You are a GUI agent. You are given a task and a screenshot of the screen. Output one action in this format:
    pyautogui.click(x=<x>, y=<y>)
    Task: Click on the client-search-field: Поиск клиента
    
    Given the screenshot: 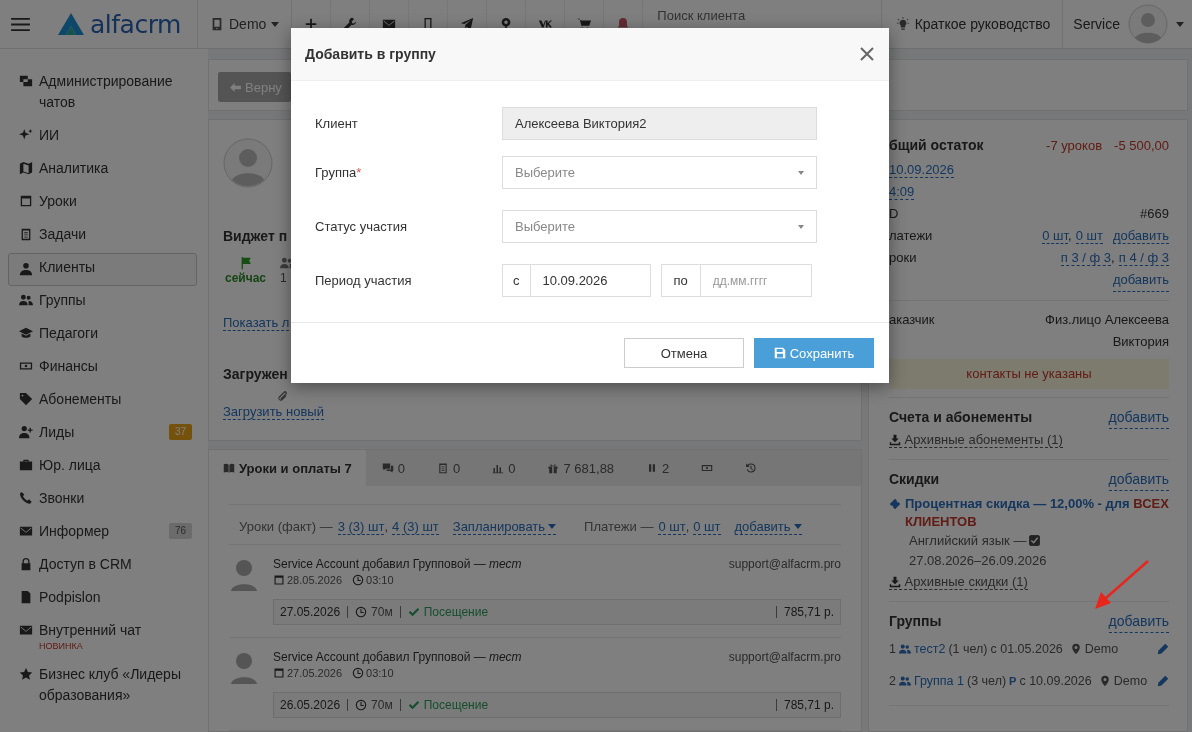 What is the action you would take?
    pyautogui.click(x=768, y=15)
    